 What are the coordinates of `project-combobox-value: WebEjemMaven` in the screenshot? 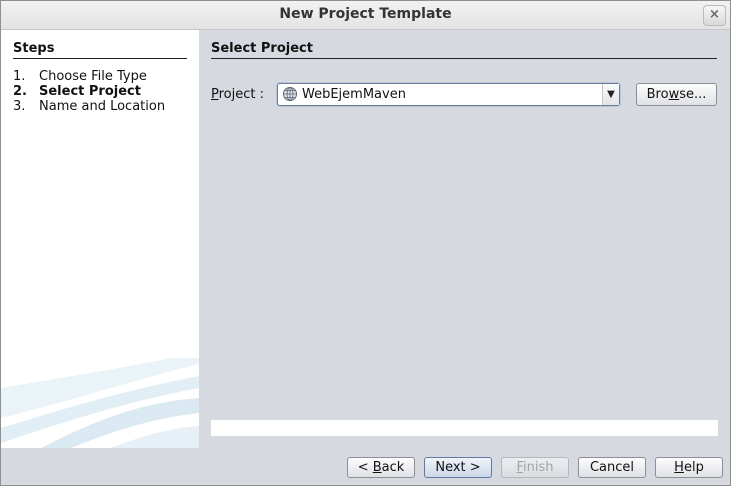 It's located at (354, 94).